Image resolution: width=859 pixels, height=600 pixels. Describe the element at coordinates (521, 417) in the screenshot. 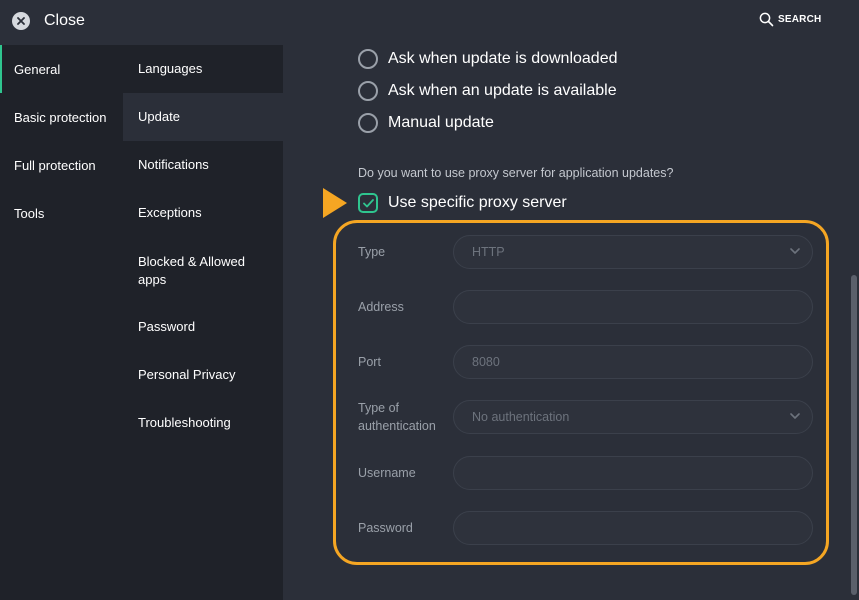

I see `proxy-auth-value: No authentication` at that location.